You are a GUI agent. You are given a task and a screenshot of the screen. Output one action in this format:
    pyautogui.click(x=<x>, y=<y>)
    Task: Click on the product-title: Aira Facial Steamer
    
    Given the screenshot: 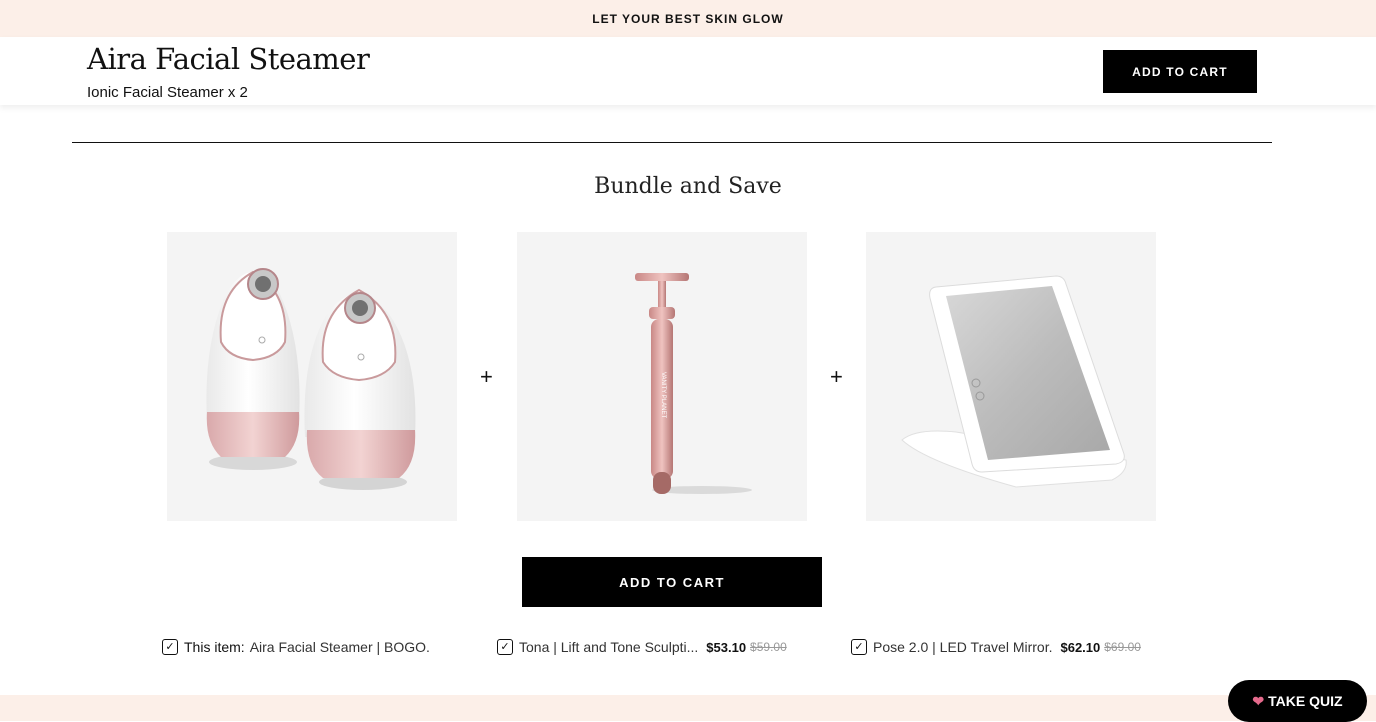 What is the action you would take?
    pyautogui.click(x=228, y=59)
    